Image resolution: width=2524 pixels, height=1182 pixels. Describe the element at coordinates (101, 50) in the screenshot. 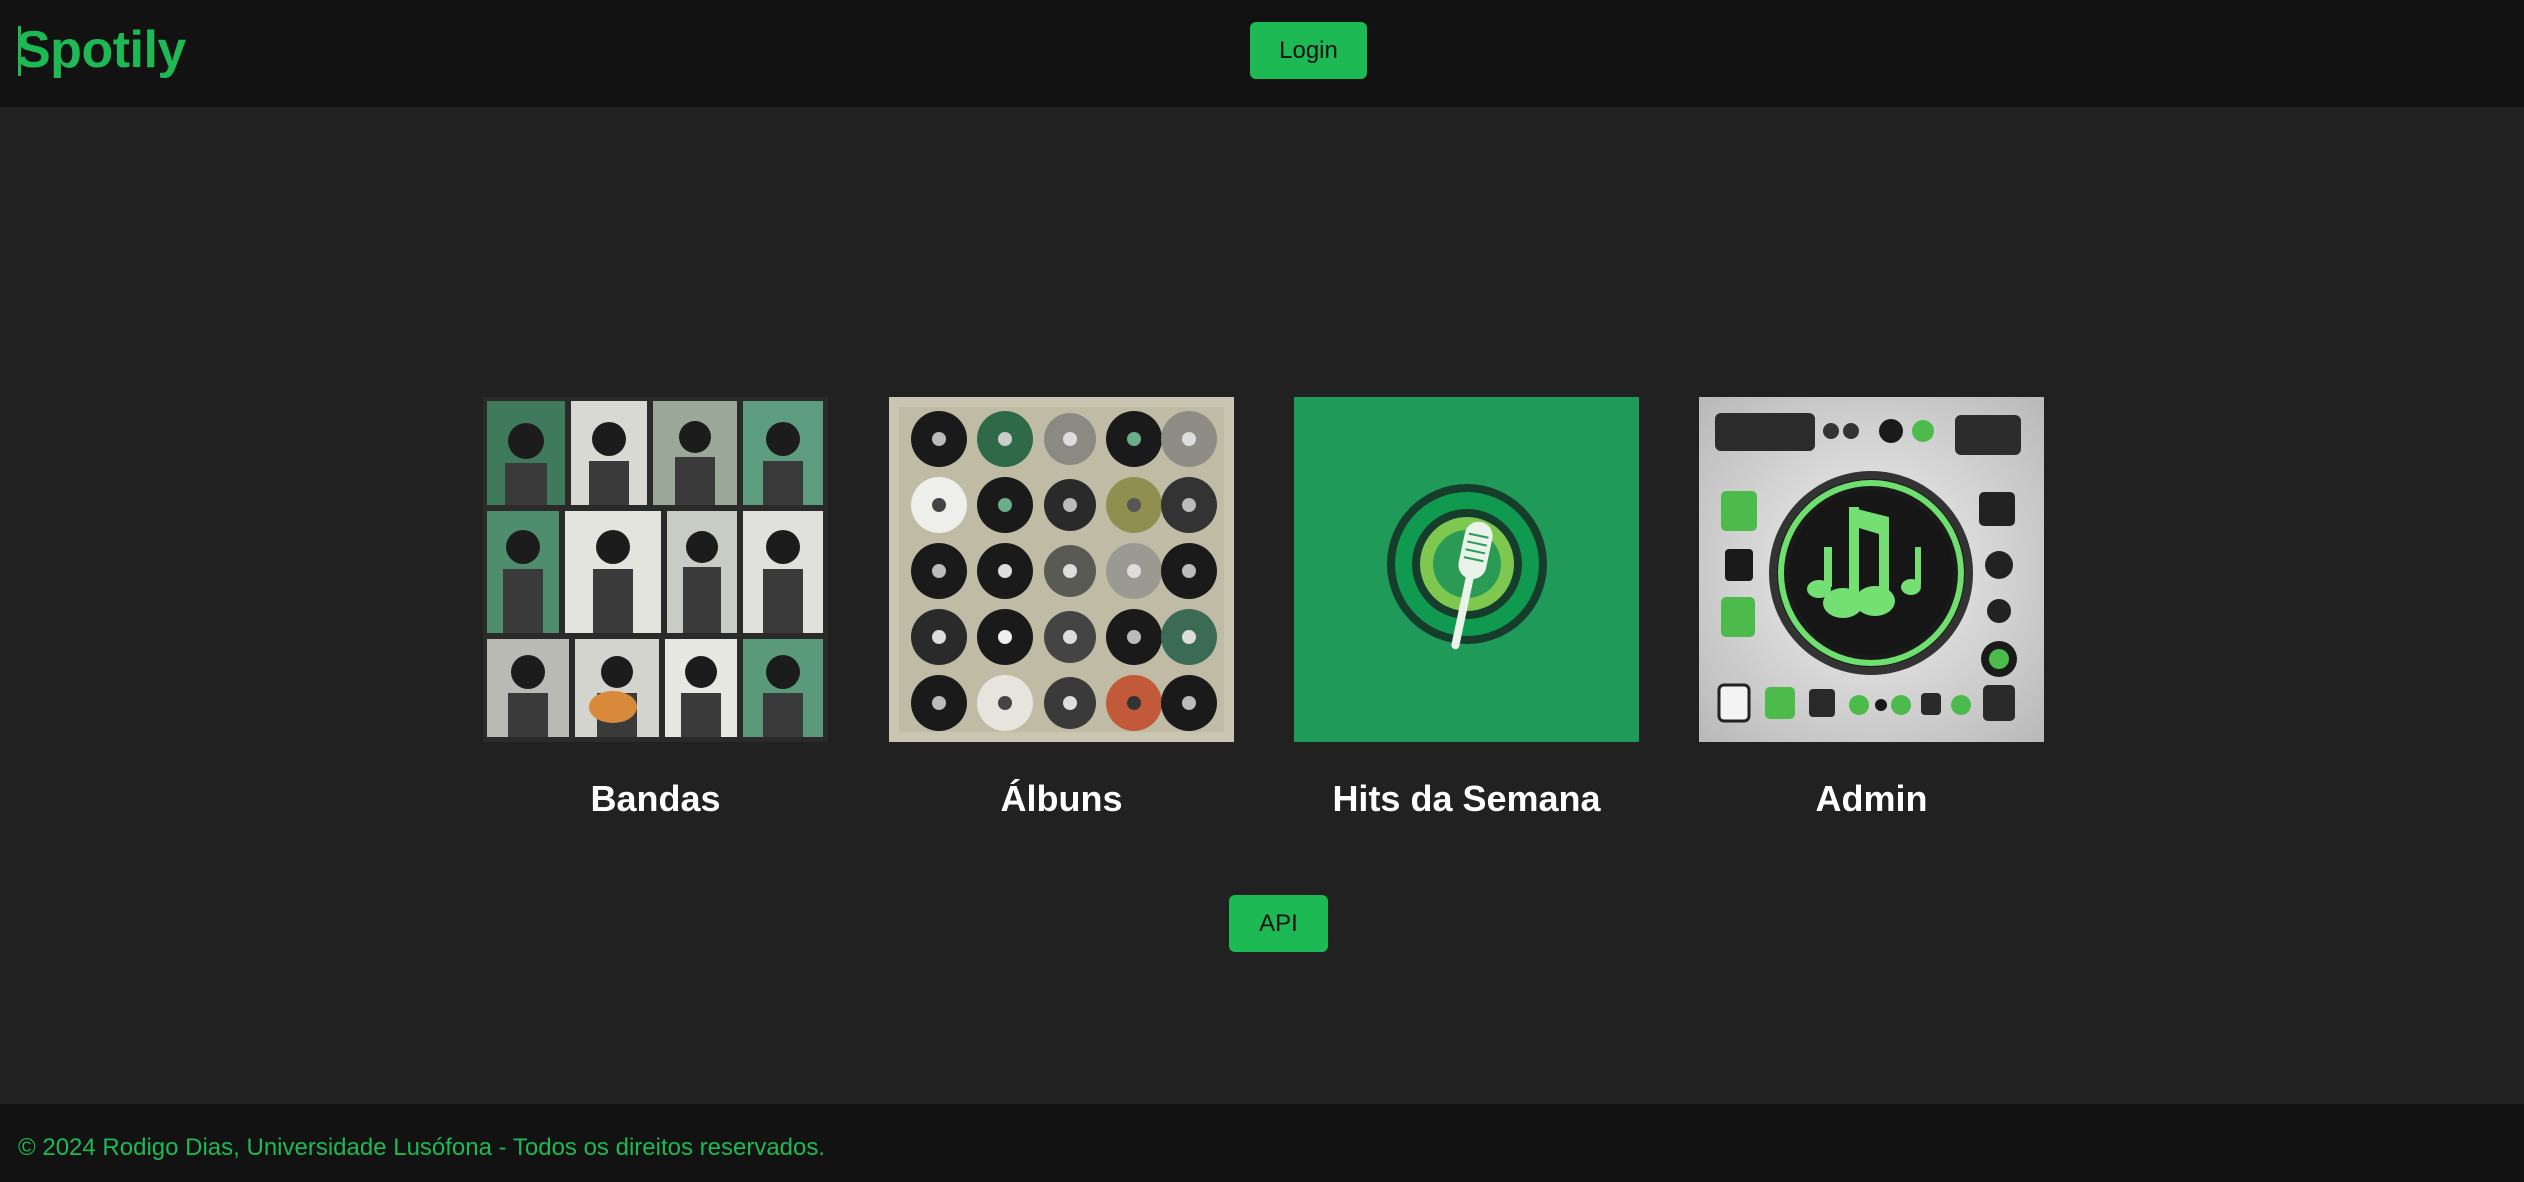

I see `brand-logo: Spotily` at that location.